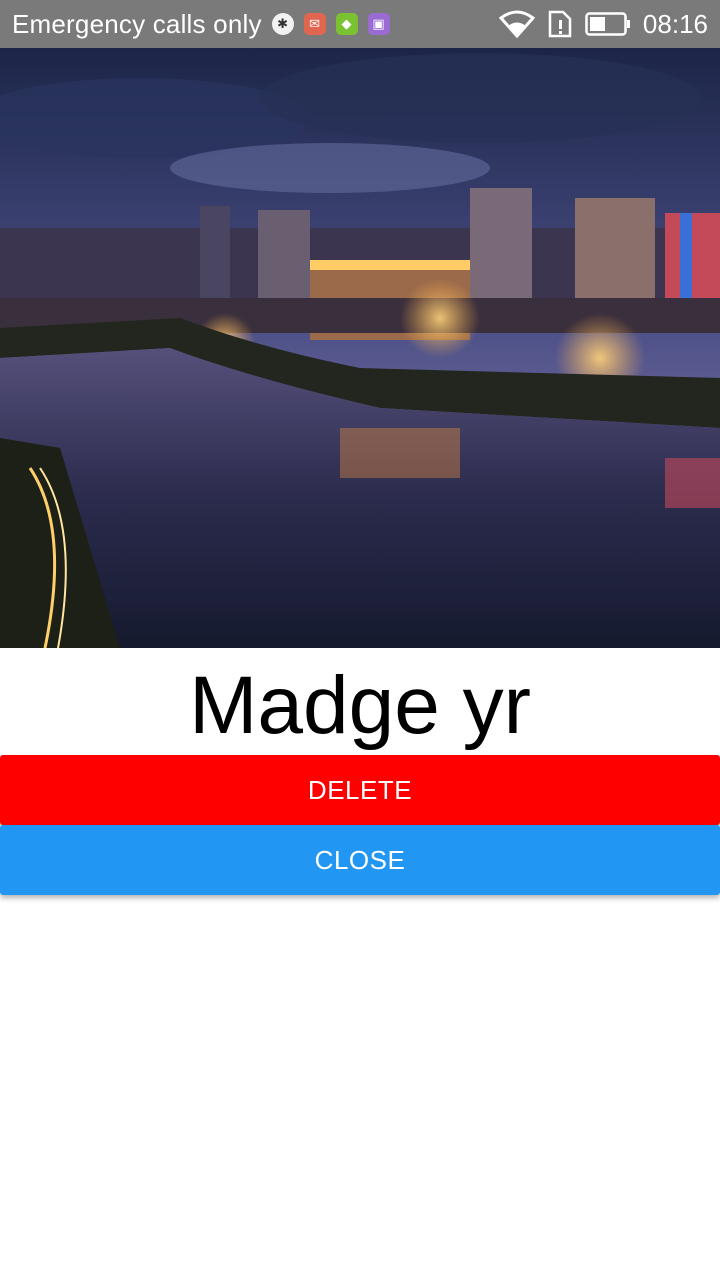 This screenshot has width=720, height=1280. Describe the element at coordinates (560, 24) in the screenshot. I see `sim-alert-icon` at that location.